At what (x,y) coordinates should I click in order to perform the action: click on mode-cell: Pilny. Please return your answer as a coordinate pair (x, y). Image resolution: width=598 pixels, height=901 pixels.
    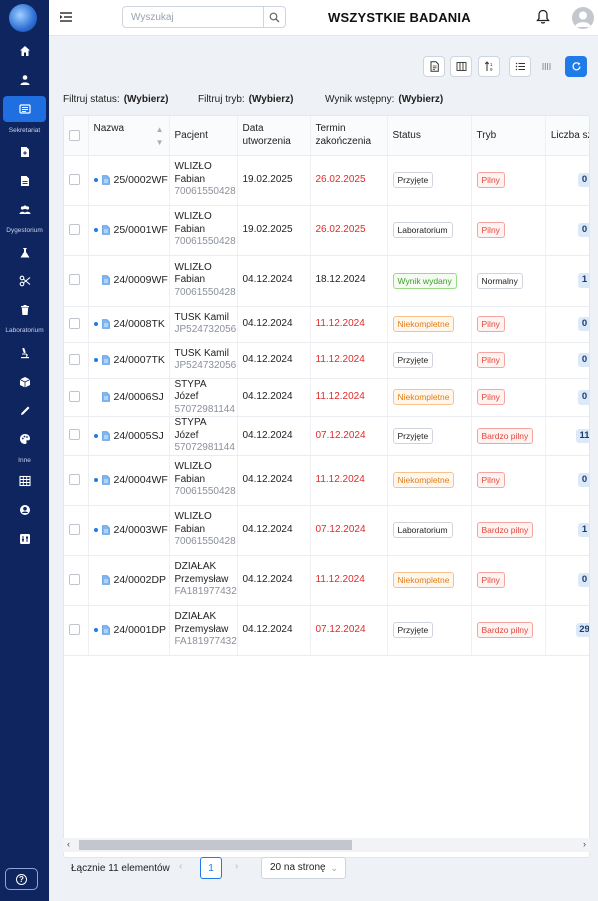
    Looking at the image, I should click on (508, 324).